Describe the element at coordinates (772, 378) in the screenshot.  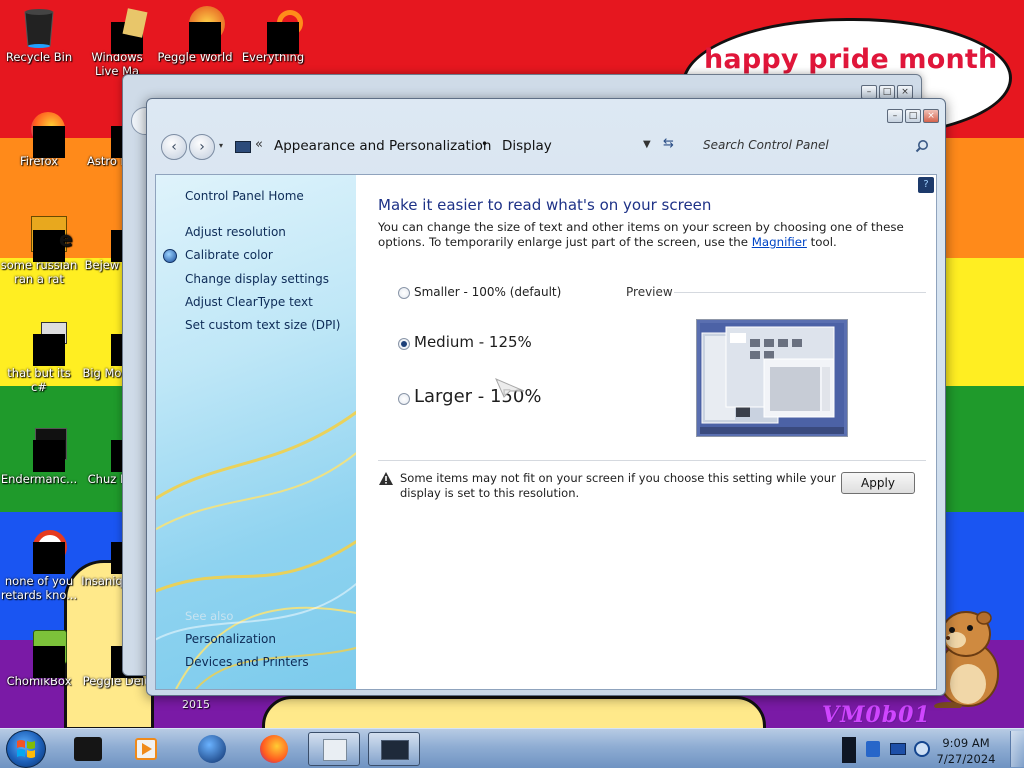
I see `preview-image` at that location.